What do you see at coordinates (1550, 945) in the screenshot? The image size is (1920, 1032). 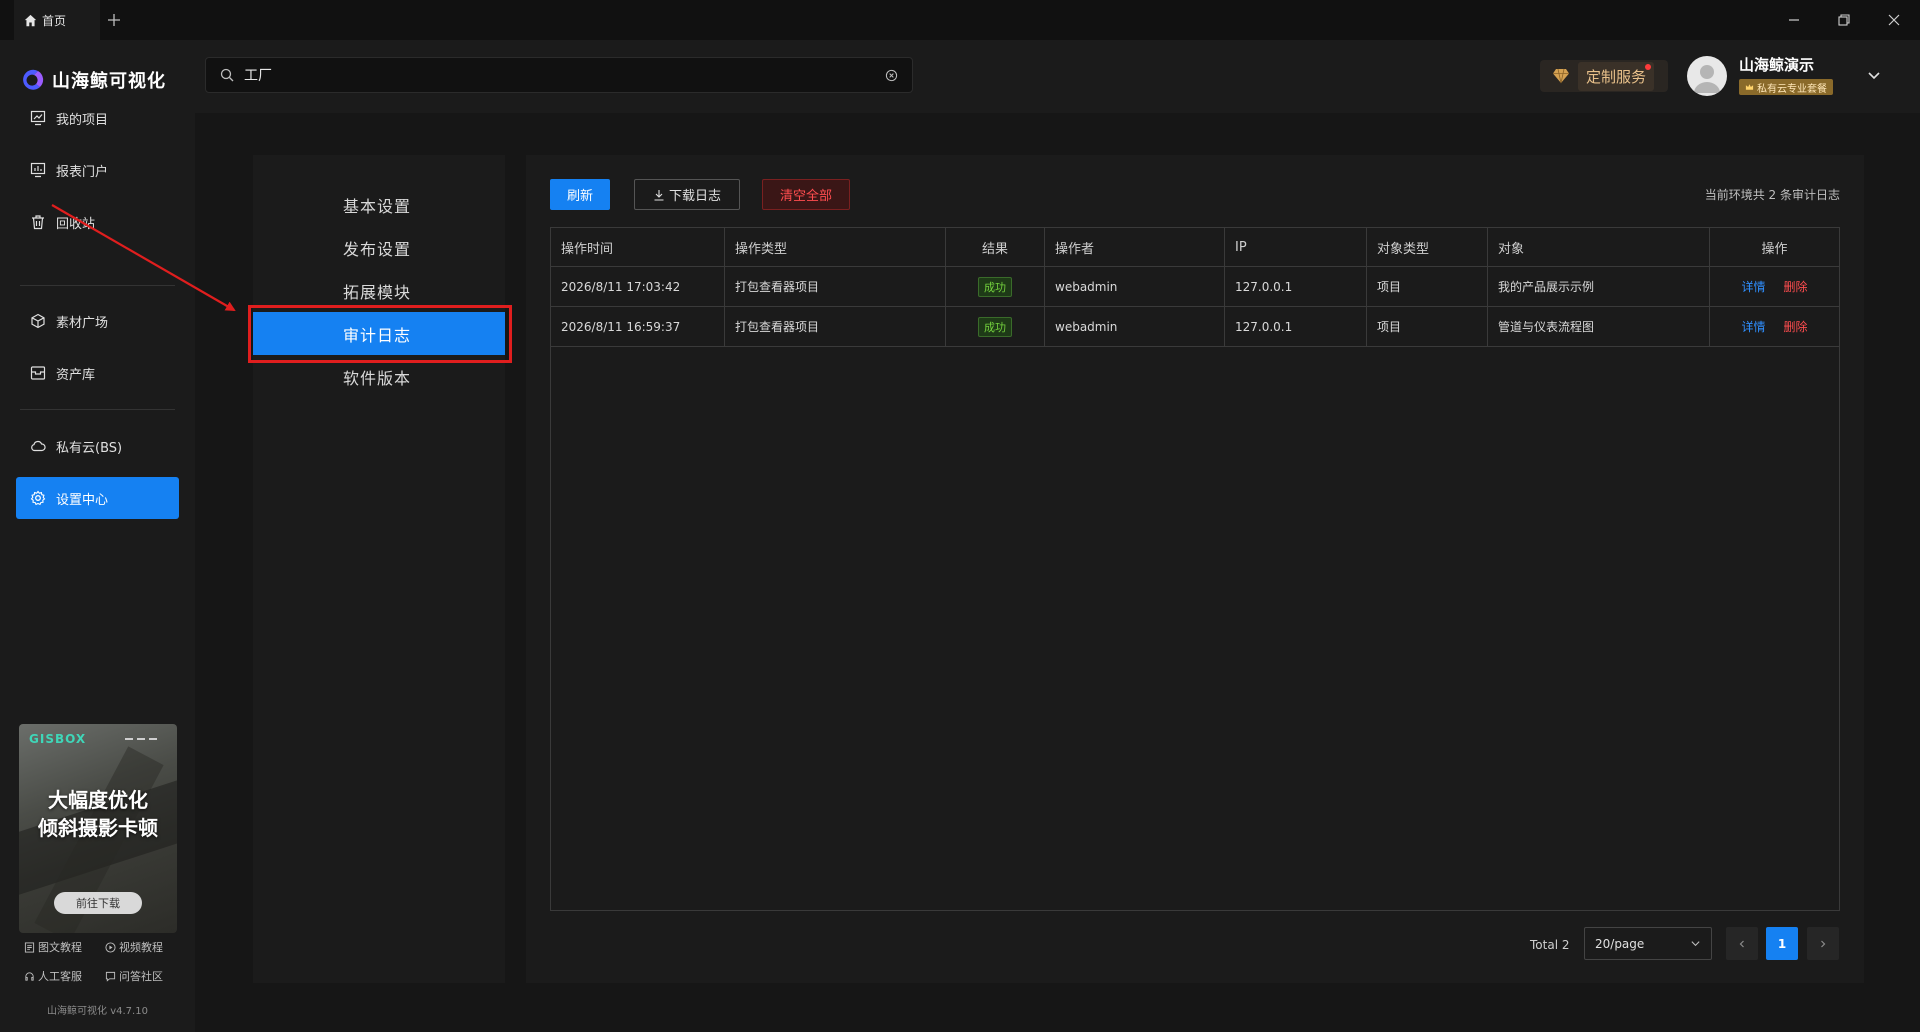 I see `pagination-total: Total 2` at bounding box center [1550, 945].